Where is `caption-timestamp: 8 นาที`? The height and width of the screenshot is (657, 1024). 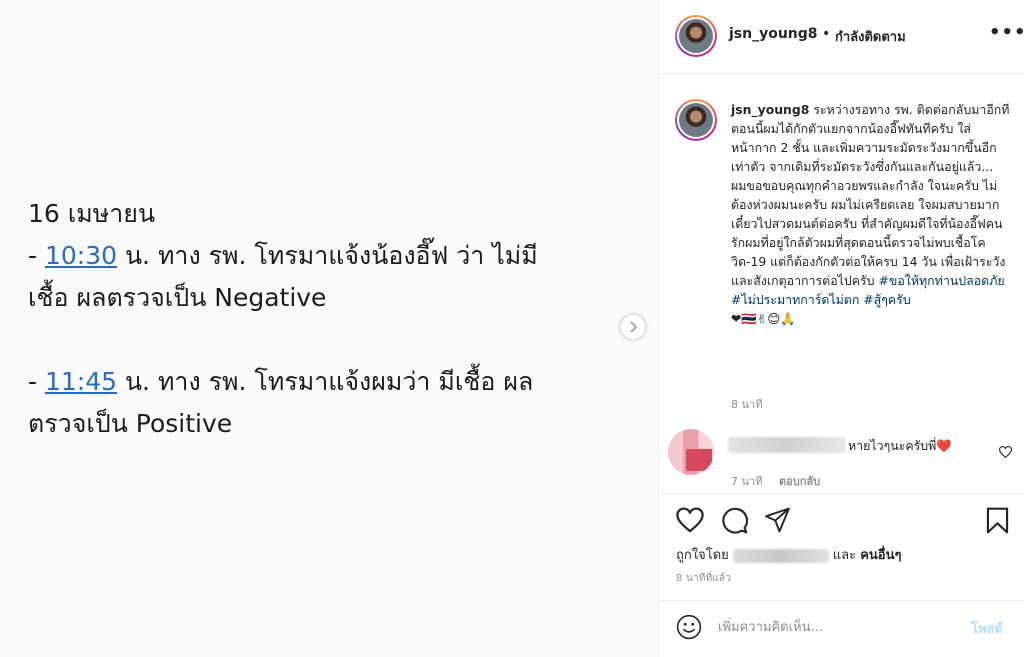 caption-timestamp: 8 นาที is located at coordinates (747, 404).